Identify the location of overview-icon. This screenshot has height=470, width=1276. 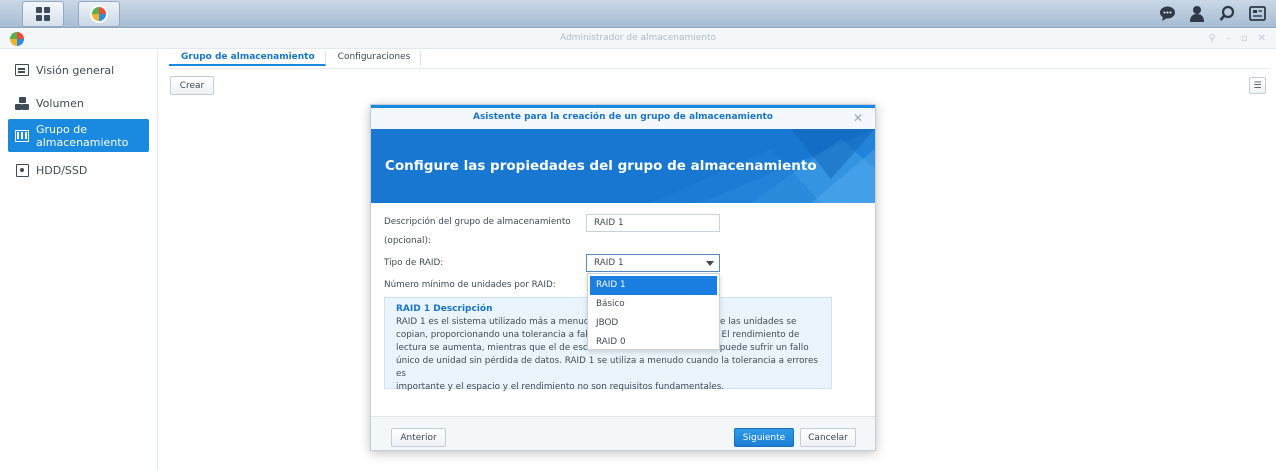
(22, 70).